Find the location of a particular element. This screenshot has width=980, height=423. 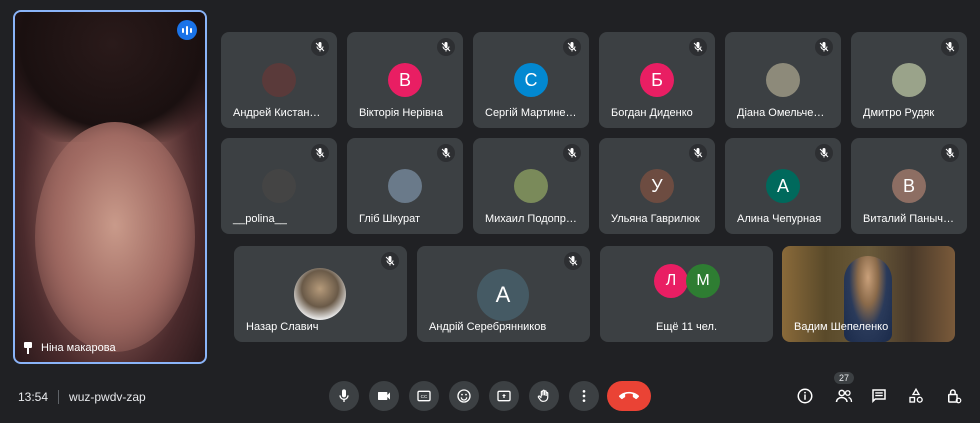

present-button is located at coordinates (504, 396).